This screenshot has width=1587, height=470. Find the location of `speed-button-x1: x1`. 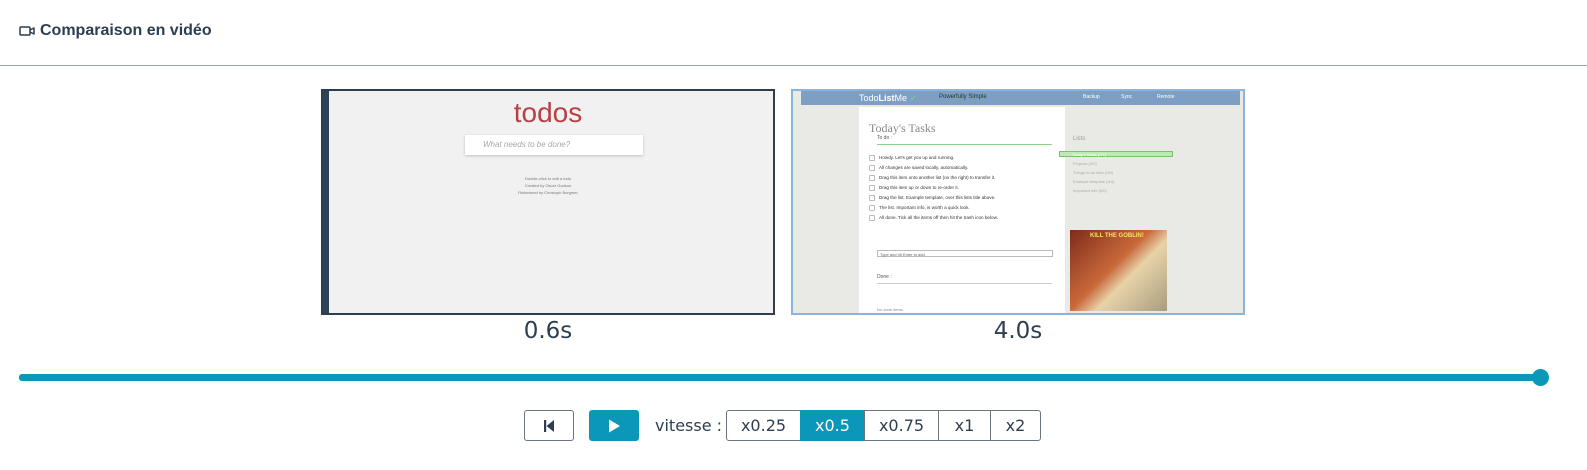

speed-button-x1: x1 is located at coordinates (964, 425).